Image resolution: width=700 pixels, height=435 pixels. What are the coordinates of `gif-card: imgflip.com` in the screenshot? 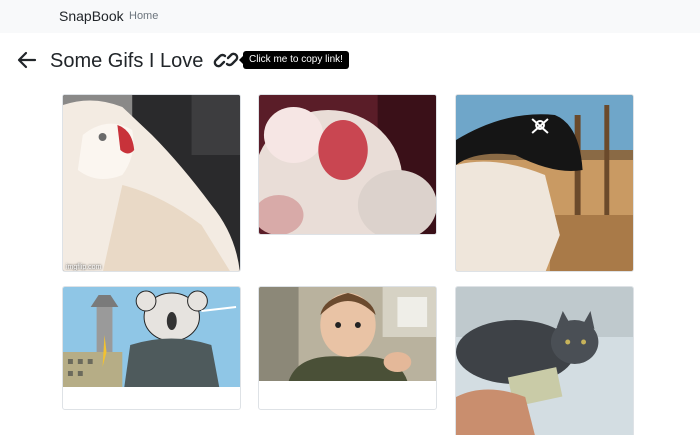 It's located at (151, 183).